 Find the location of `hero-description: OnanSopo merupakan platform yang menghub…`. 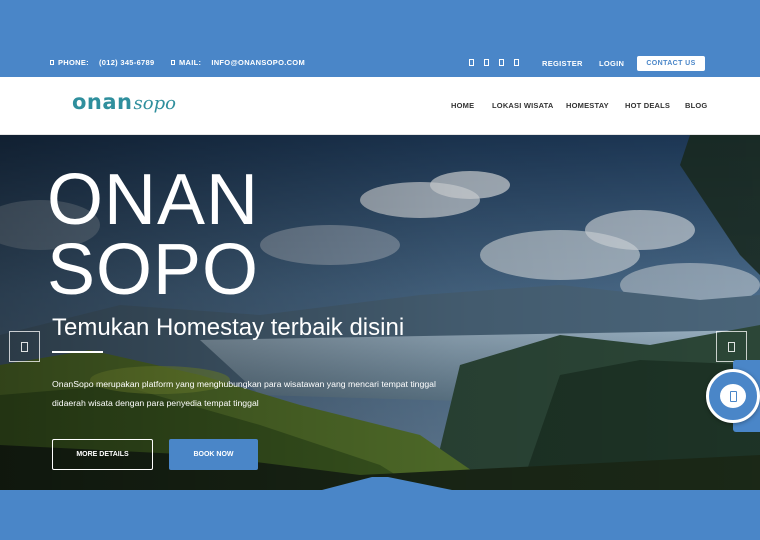

hero-description: OnanSopo merupakan platform yang menghub… is located at coordinates (244, 393).